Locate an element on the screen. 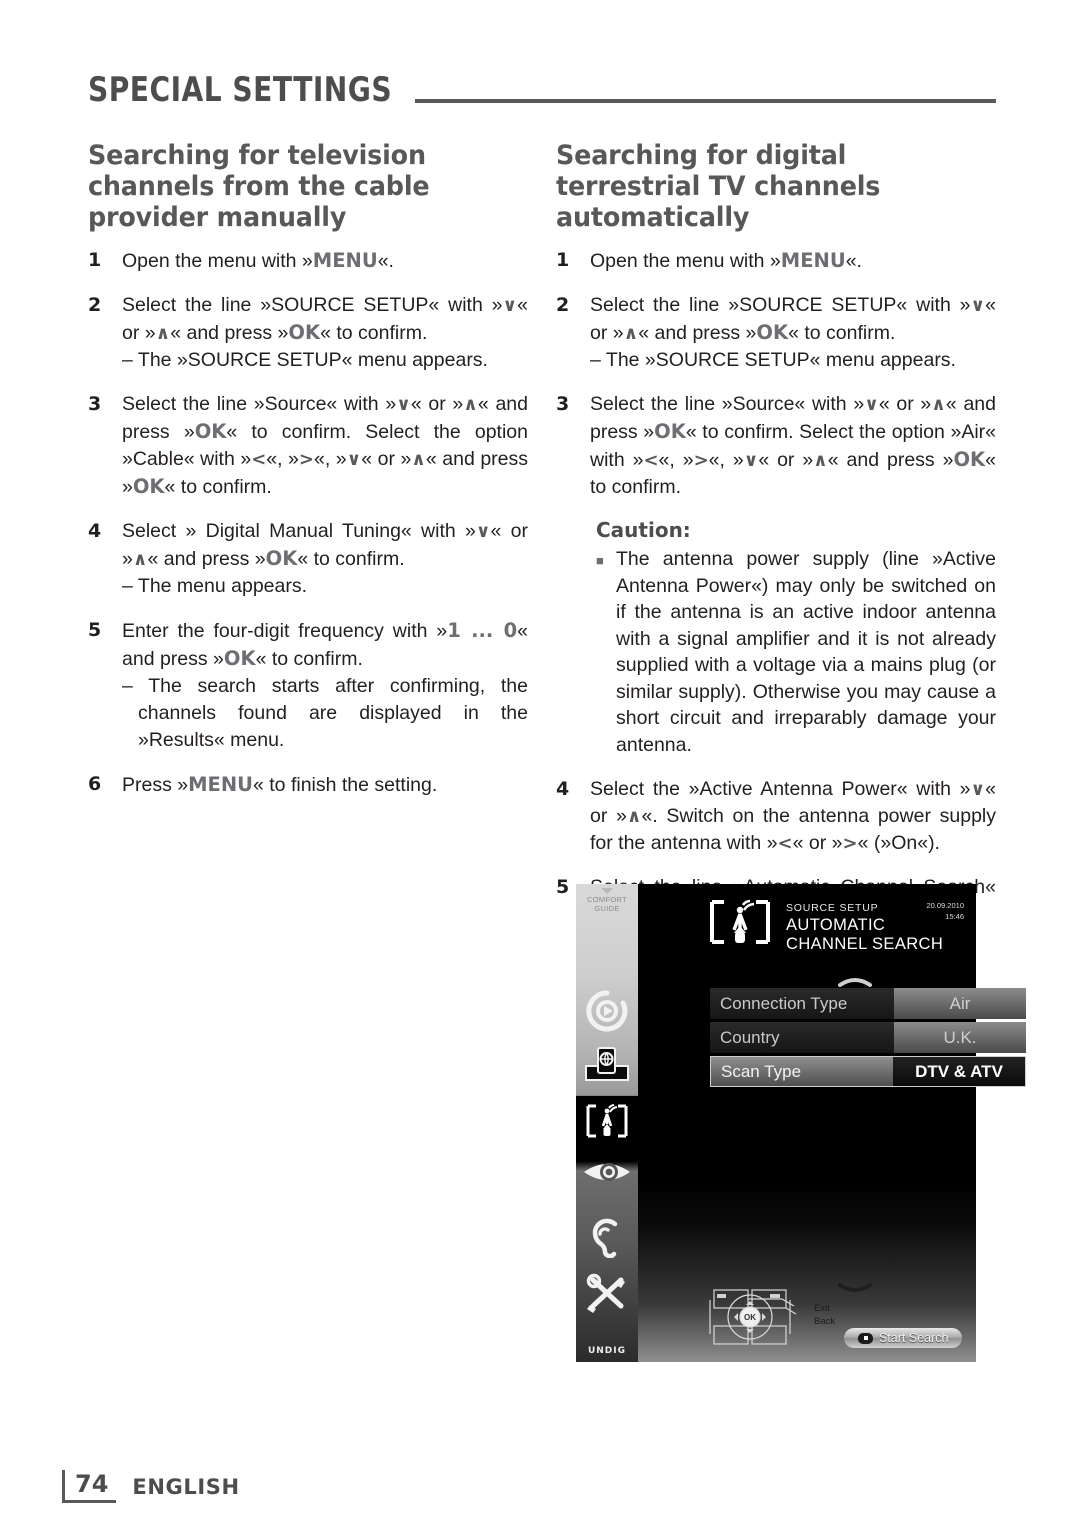  start-search-button: Start Search is located at coordinates (903, 1338).